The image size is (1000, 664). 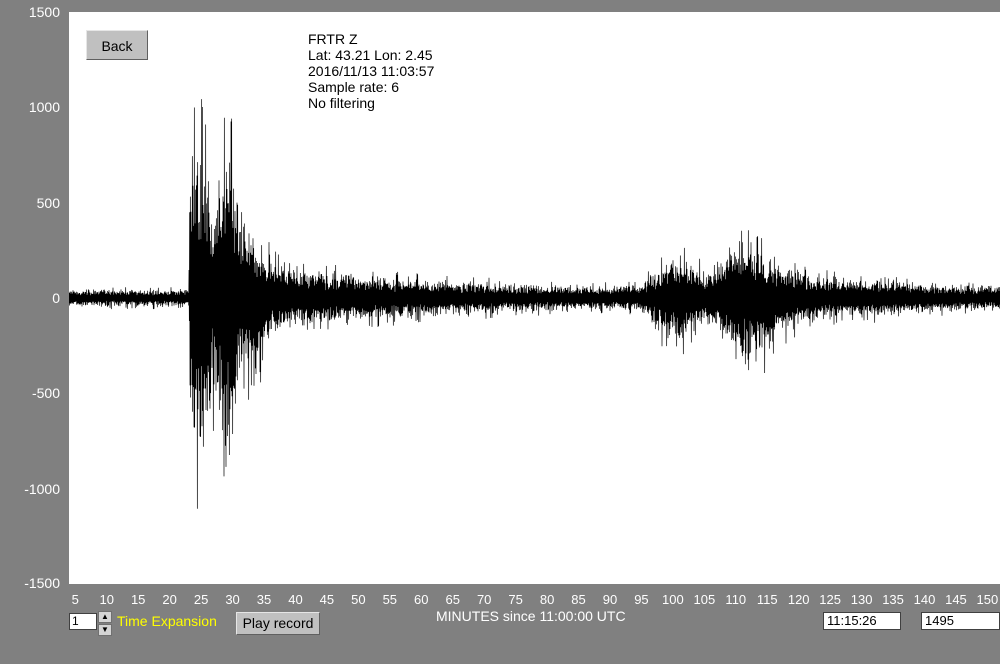 I want to click on station-location: Lat: 43.21 Lon: 2.45, so click(x=370, y=55).